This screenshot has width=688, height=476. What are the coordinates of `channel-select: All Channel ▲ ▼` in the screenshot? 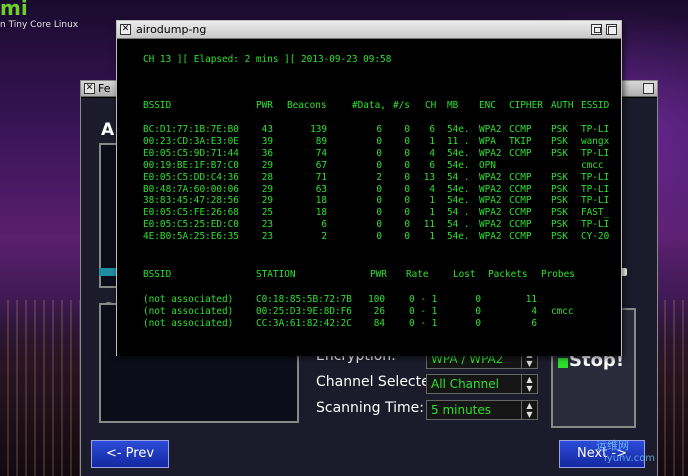 It's located at (482, 384).